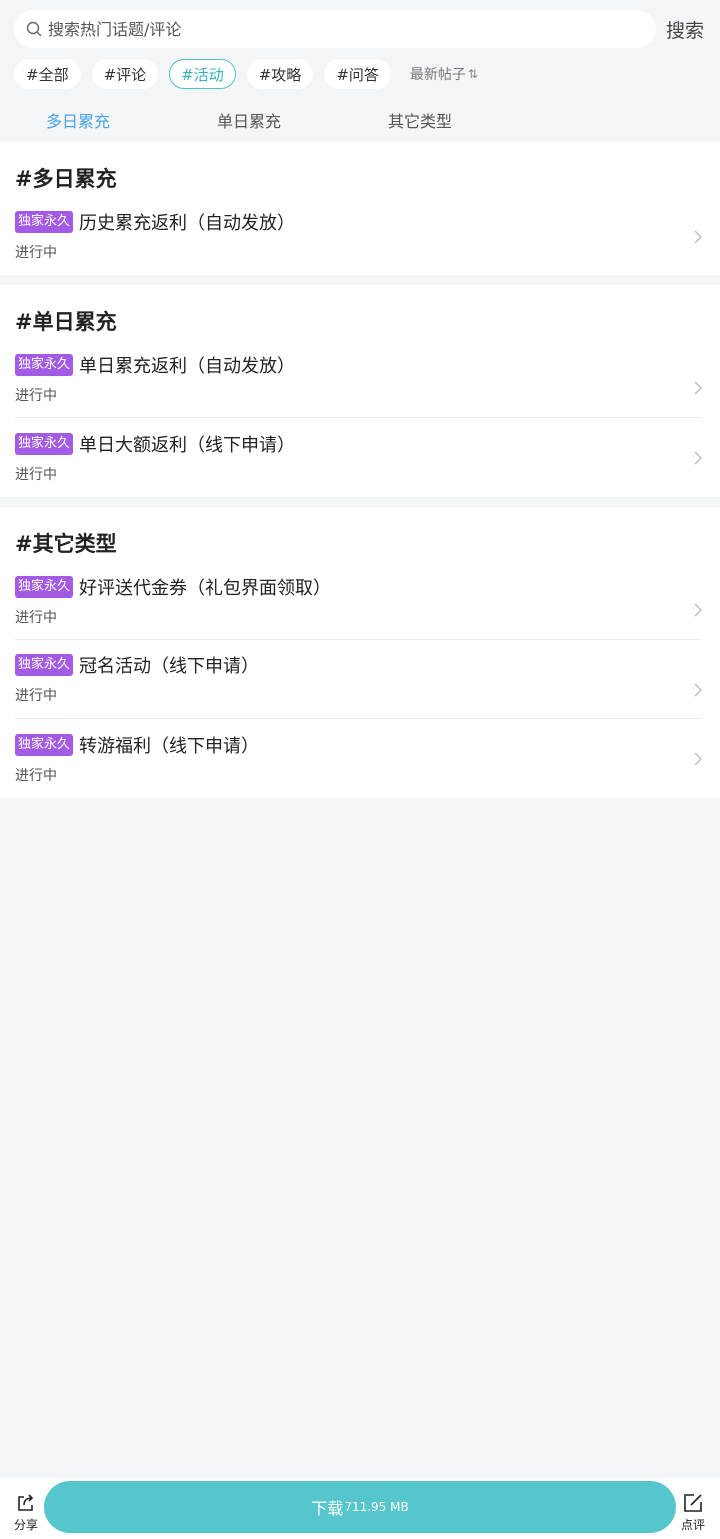 This screenshot has height=1539, width=720. What do you see at coordinates (420, 120) in the screenshot?
I see `subtab-other: 其它类型` at bounding box center [420, 120].